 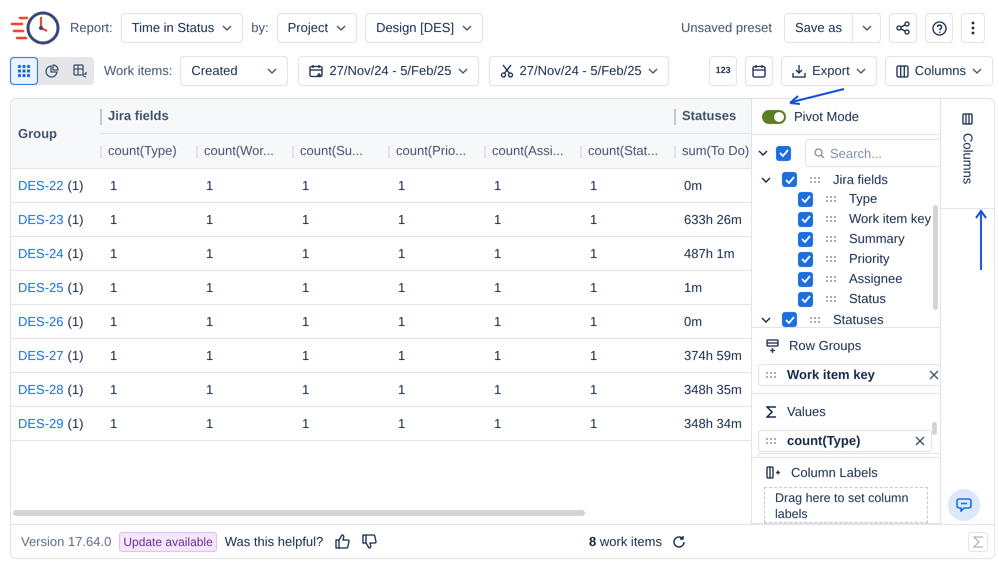 I want to click on work-item-link: DES-23, so click(x=41, y=220).